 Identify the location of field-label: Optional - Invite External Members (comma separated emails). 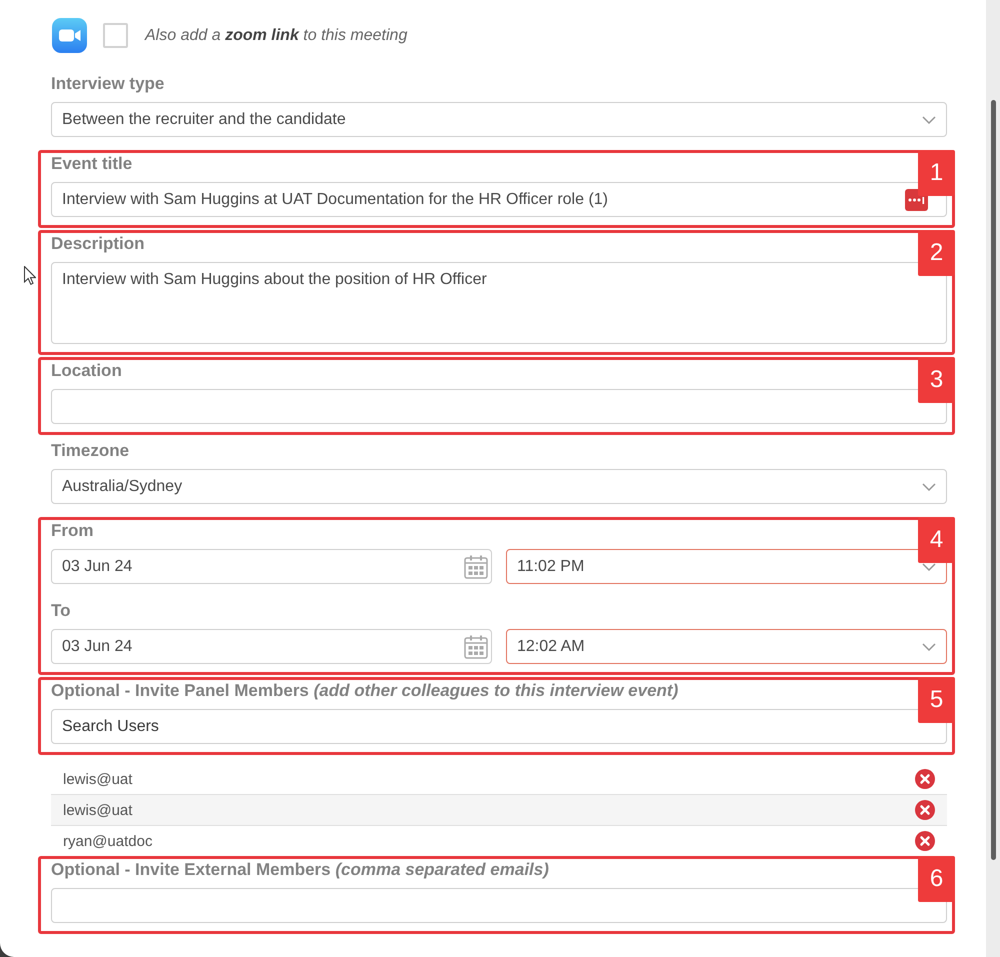
(300, 870).